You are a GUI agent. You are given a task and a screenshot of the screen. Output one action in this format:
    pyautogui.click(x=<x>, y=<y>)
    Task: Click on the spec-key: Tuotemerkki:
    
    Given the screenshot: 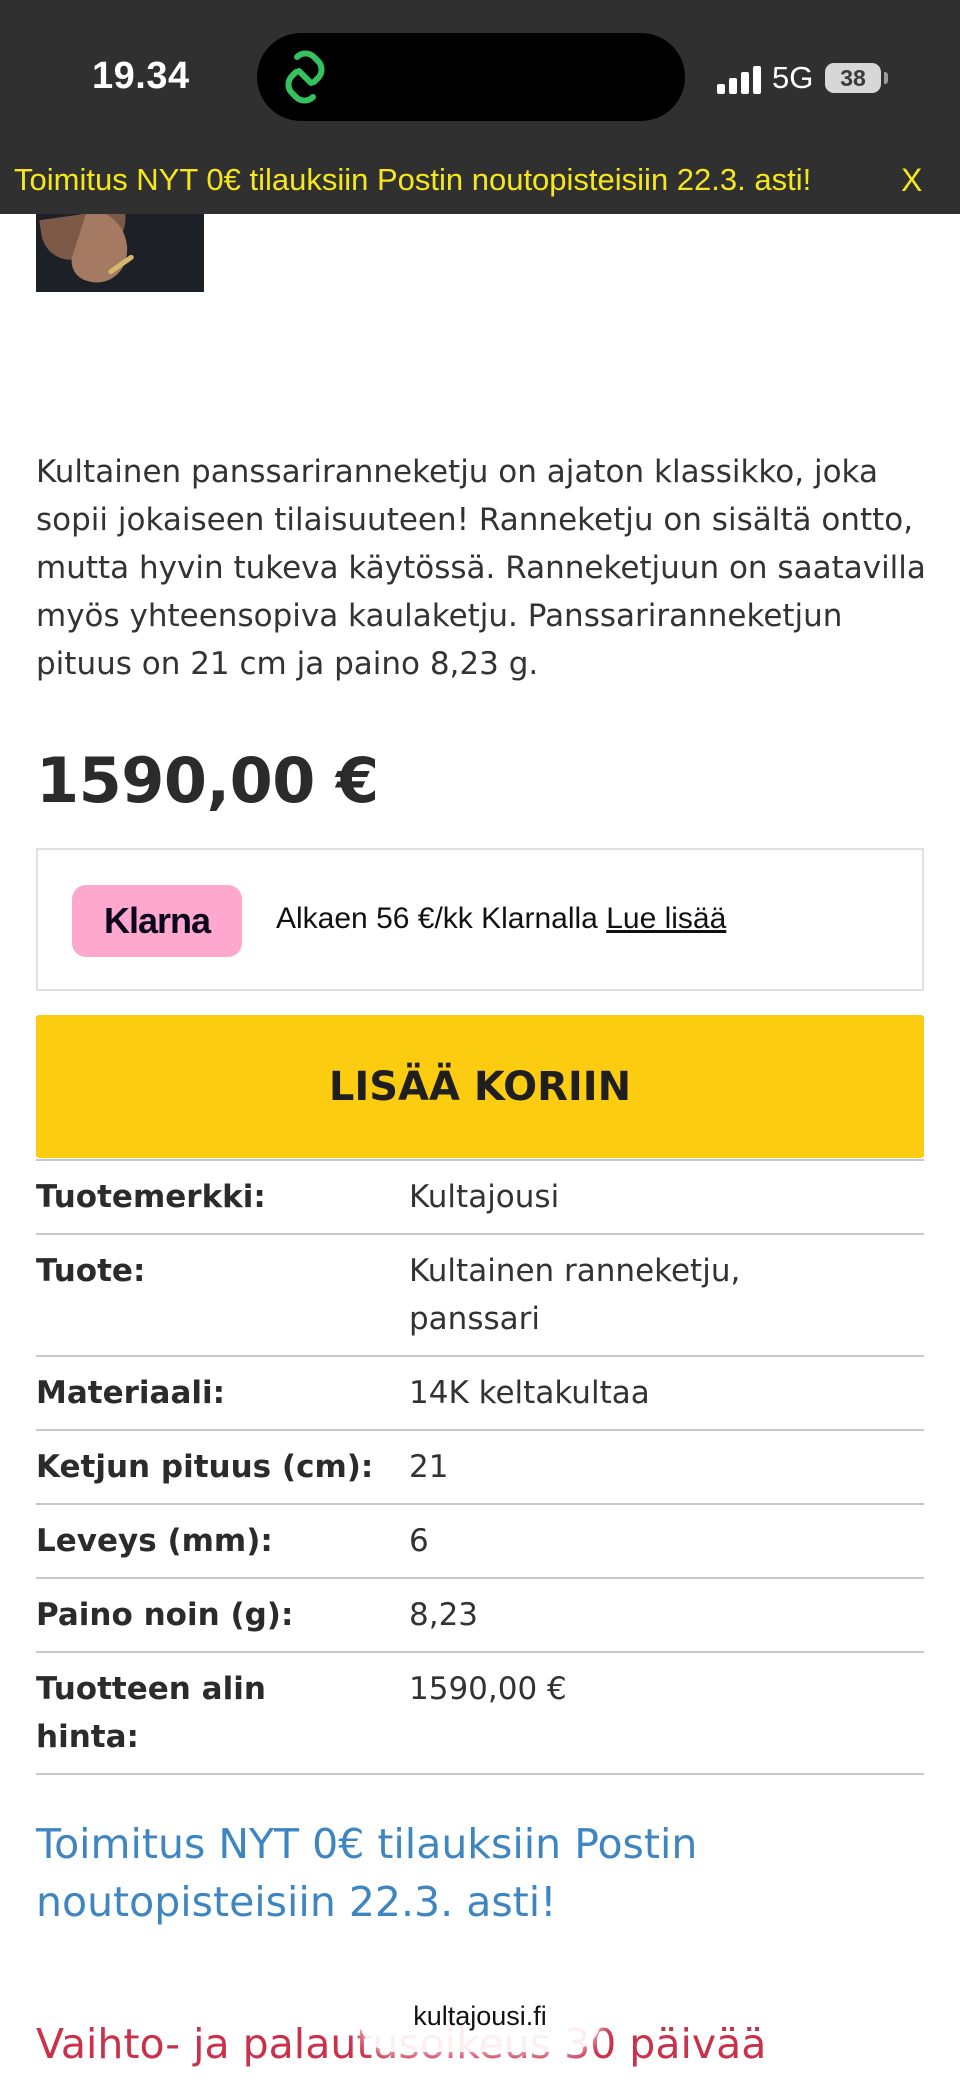 What is the action you would take?
    pyautogui.click(x=151, y=1197)
    